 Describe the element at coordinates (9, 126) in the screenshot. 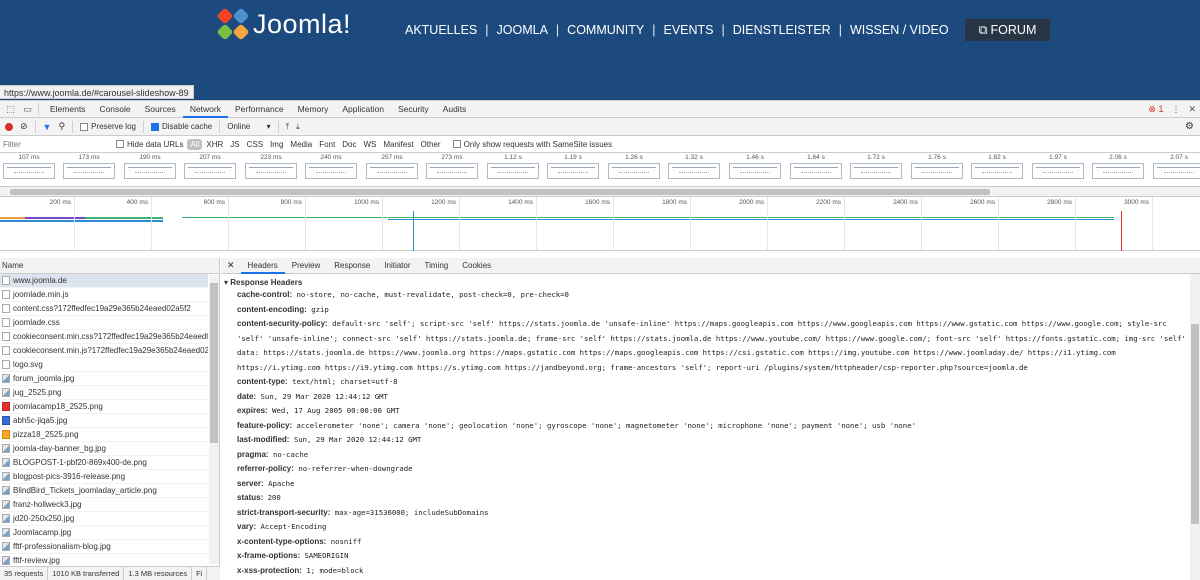

I see `record-icon` at that location.